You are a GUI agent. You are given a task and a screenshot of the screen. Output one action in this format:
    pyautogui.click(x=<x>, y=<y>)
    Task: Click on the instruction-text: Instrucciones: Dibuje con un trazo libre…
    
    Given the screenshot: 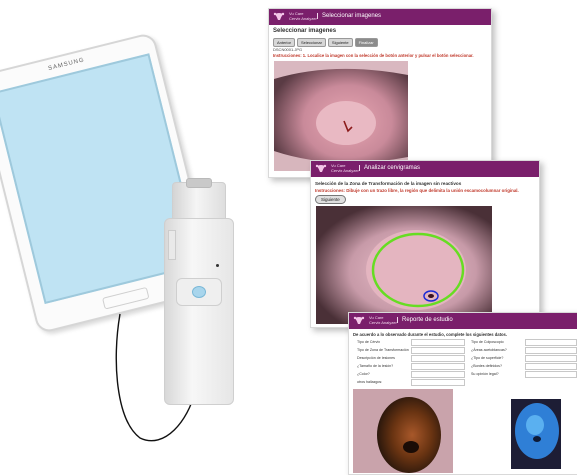 What is the action you would take?
    pyautogui.click(x=417, y=190)
    